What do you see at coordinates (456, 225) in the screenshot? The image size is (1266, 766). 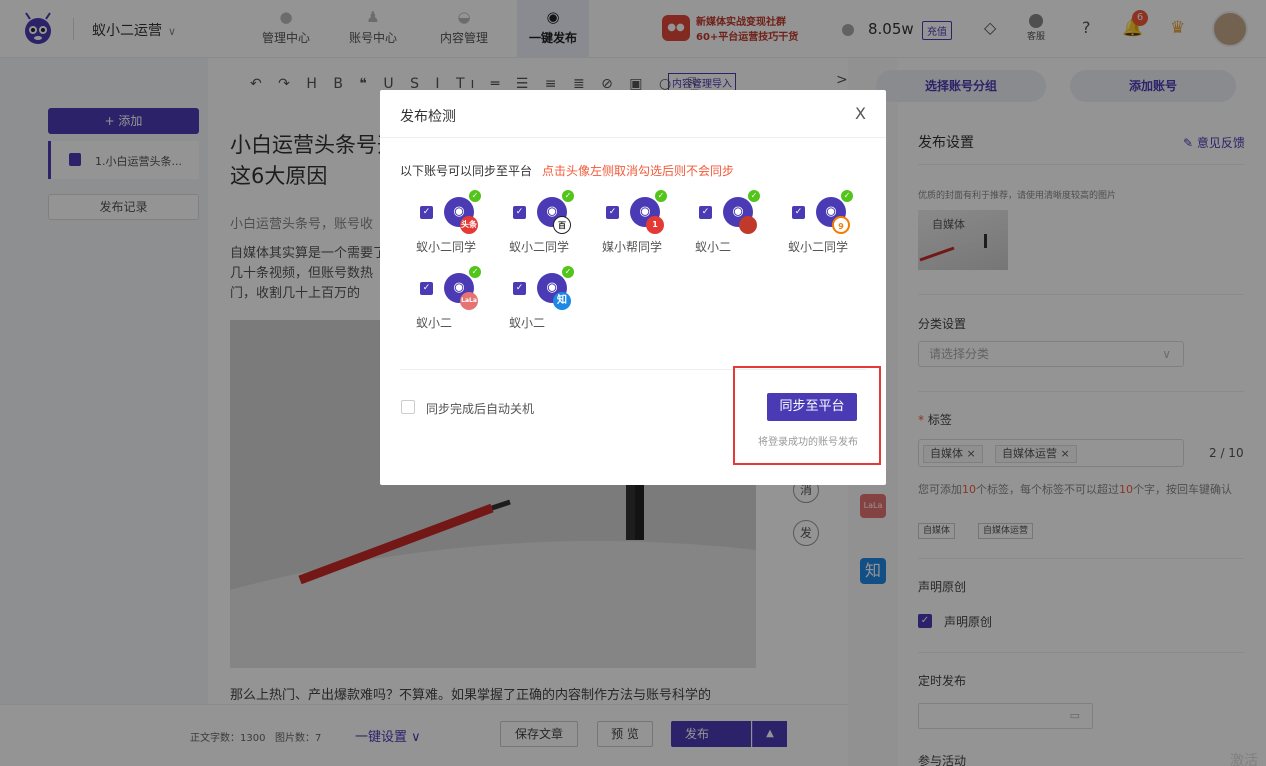 I see `account-card: ✓ ◉ ✓ 头条 蚁小二同学` at bounding box center [456, 225].